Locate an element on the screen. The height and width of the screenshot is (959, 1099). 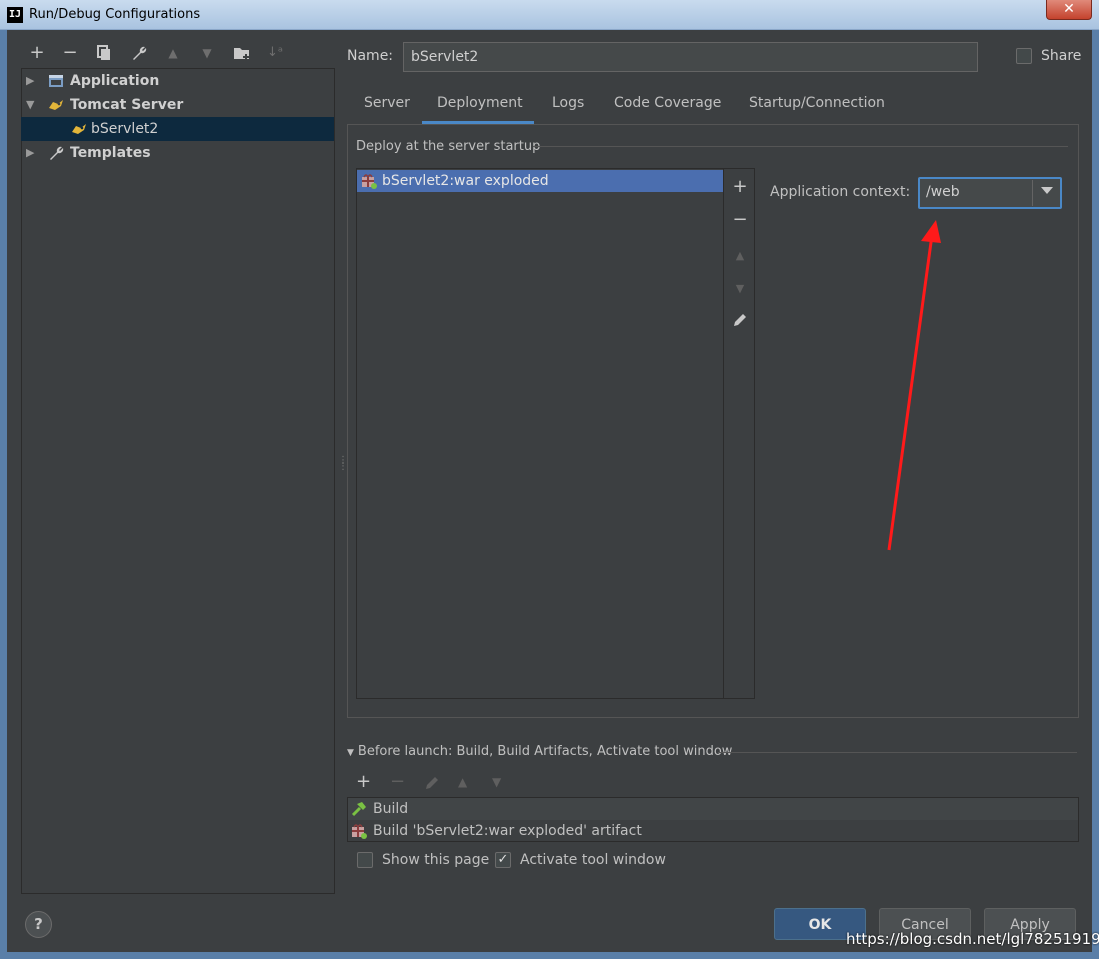
window-title: Run/Debug Configurations is located at coordinates (115, 14).